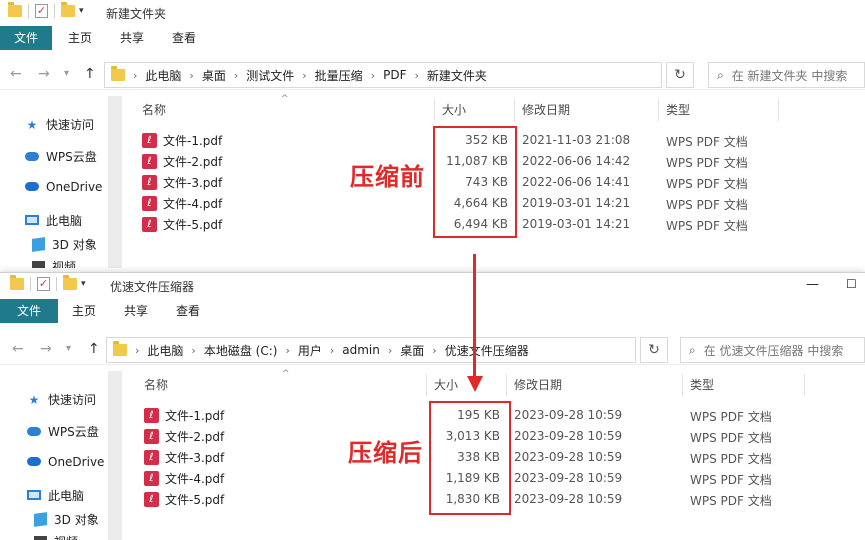 The width and height of the screenshot is (865, 540). I want to click on sort-caret-icon: ^, so click(285, 99).